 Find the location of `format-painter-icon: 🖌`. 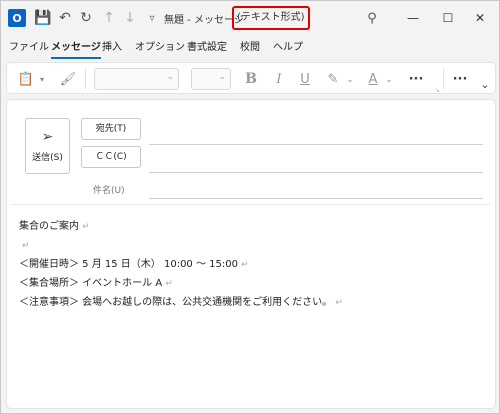

format-painter-icon: 🖌 is located at coordinates (68, 79).